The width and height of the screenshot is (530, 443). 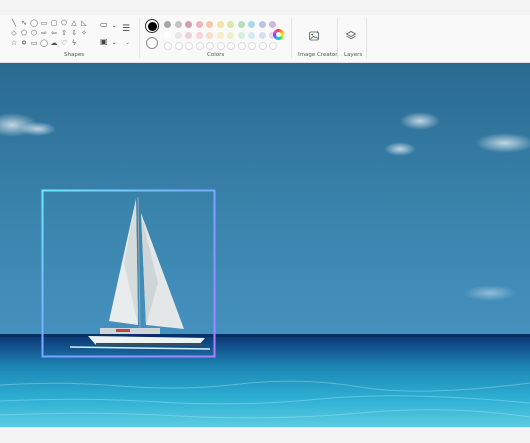 I want to click on horizon-line, so click(x=265, y=335).